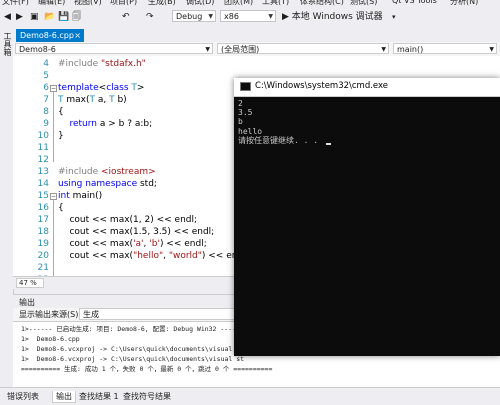 The height and width of the screenshot is (405, 500). What do you see at coordinates (63, 17) in the screenshot?
I see `save-icon: 💾` at bounding box center [63, 17].